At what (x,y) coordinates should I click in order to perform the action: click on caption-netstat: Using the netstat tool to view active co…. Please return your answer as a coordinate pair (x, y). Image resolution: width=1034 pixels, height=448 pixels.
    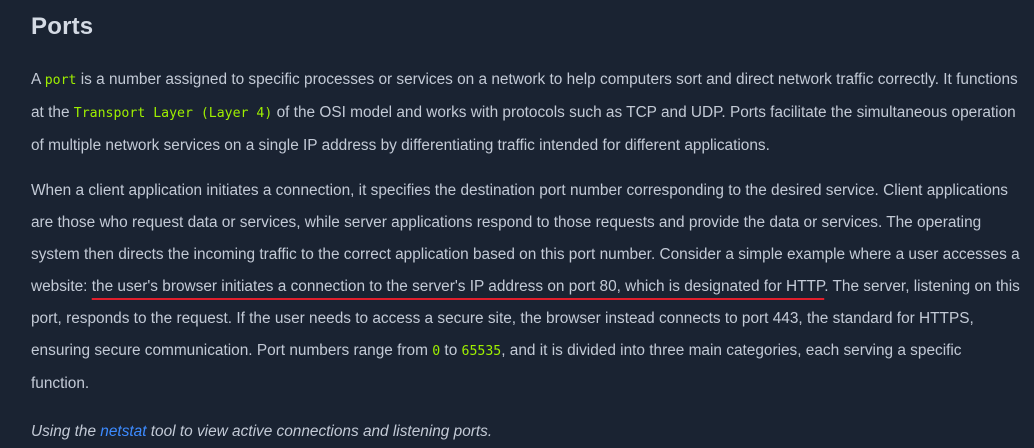
    Looking at the image, I should click on (526, 432).